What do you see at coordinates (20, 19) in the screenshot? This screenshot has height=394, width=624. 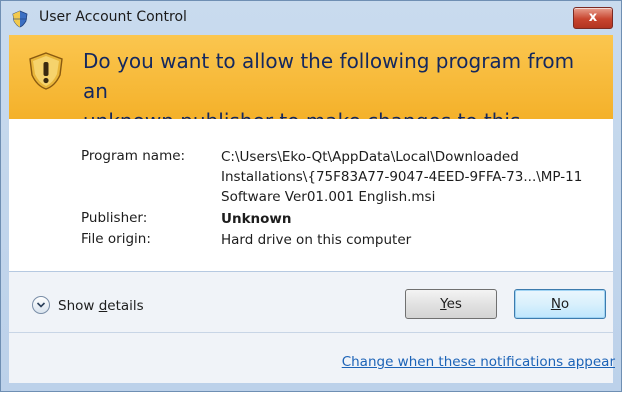 I see `shield-icon` at bounding box center [20, 19].